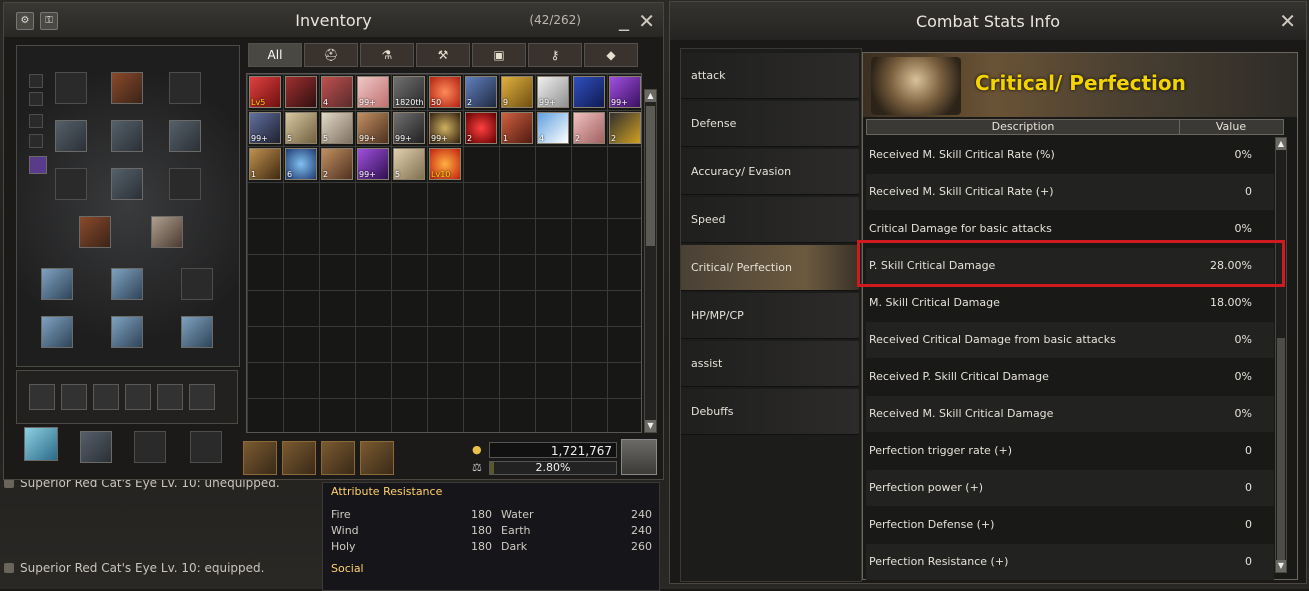 The height and width of the screenshot is (591, 1309). Describe the element at coordinates (260, 458) in the screenshot. I see `crafting-button` at that location.